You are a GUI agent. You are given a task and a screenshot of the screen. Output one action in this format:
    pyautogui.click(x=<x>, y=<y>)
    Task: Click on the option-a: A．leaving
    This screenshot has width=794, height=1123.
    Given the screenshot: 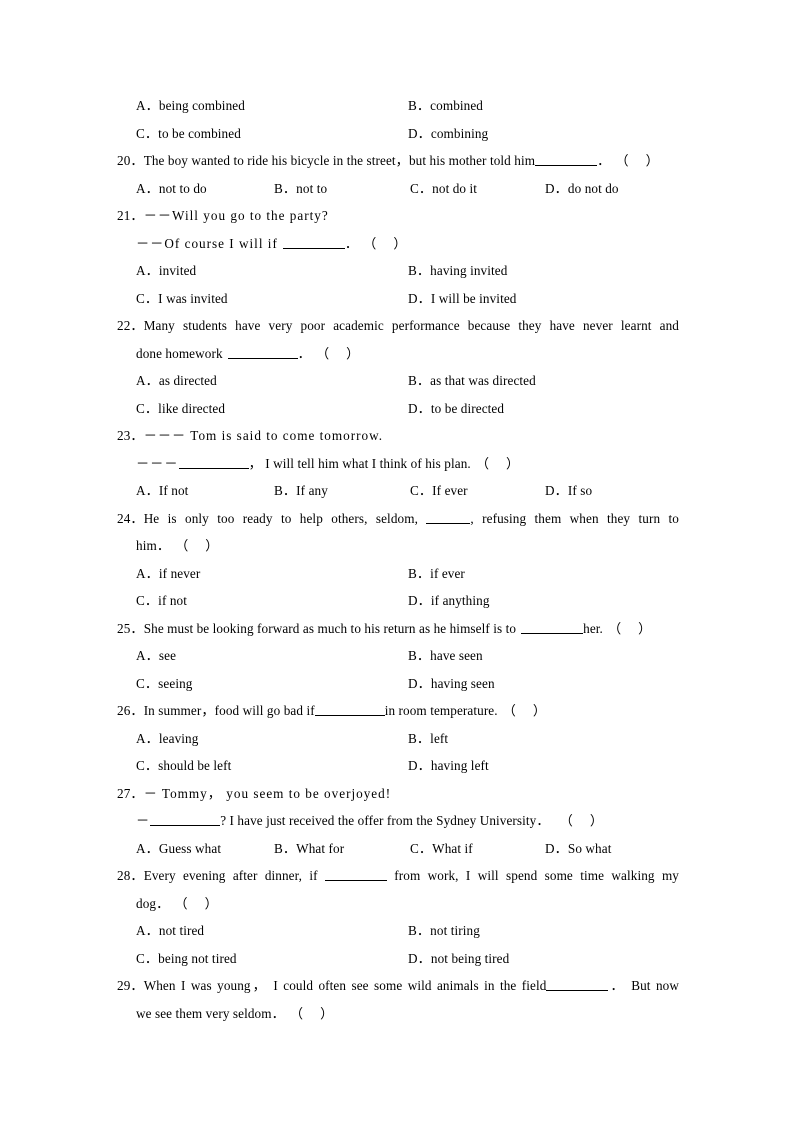 What is the action you would take?
    pyautogui.click(x=272, y=739)
    